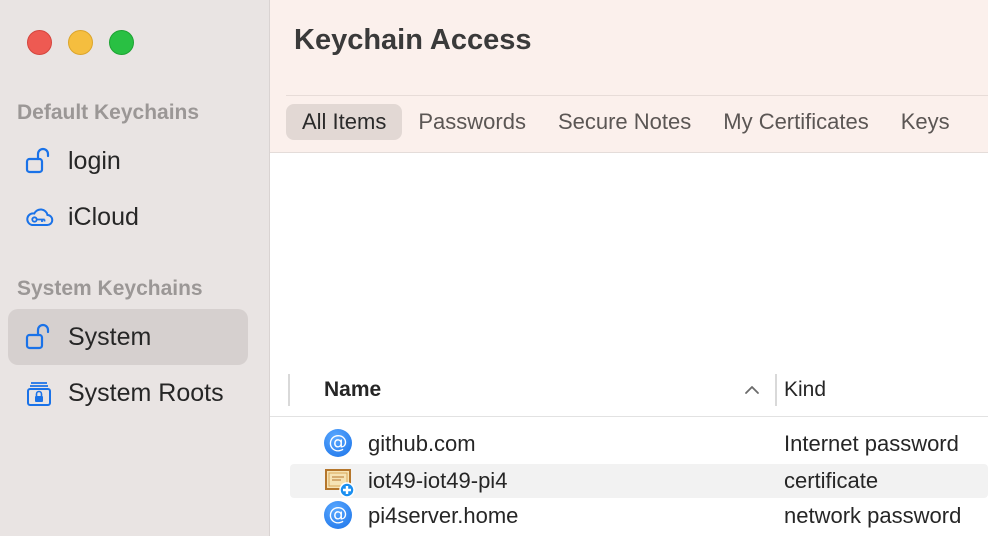 The height and width of the screenshot is (536, 988). What do you see at coordinates (422, 443) in the screenshot?
I see `row-name: github.com` at bounding box center [422, 443].